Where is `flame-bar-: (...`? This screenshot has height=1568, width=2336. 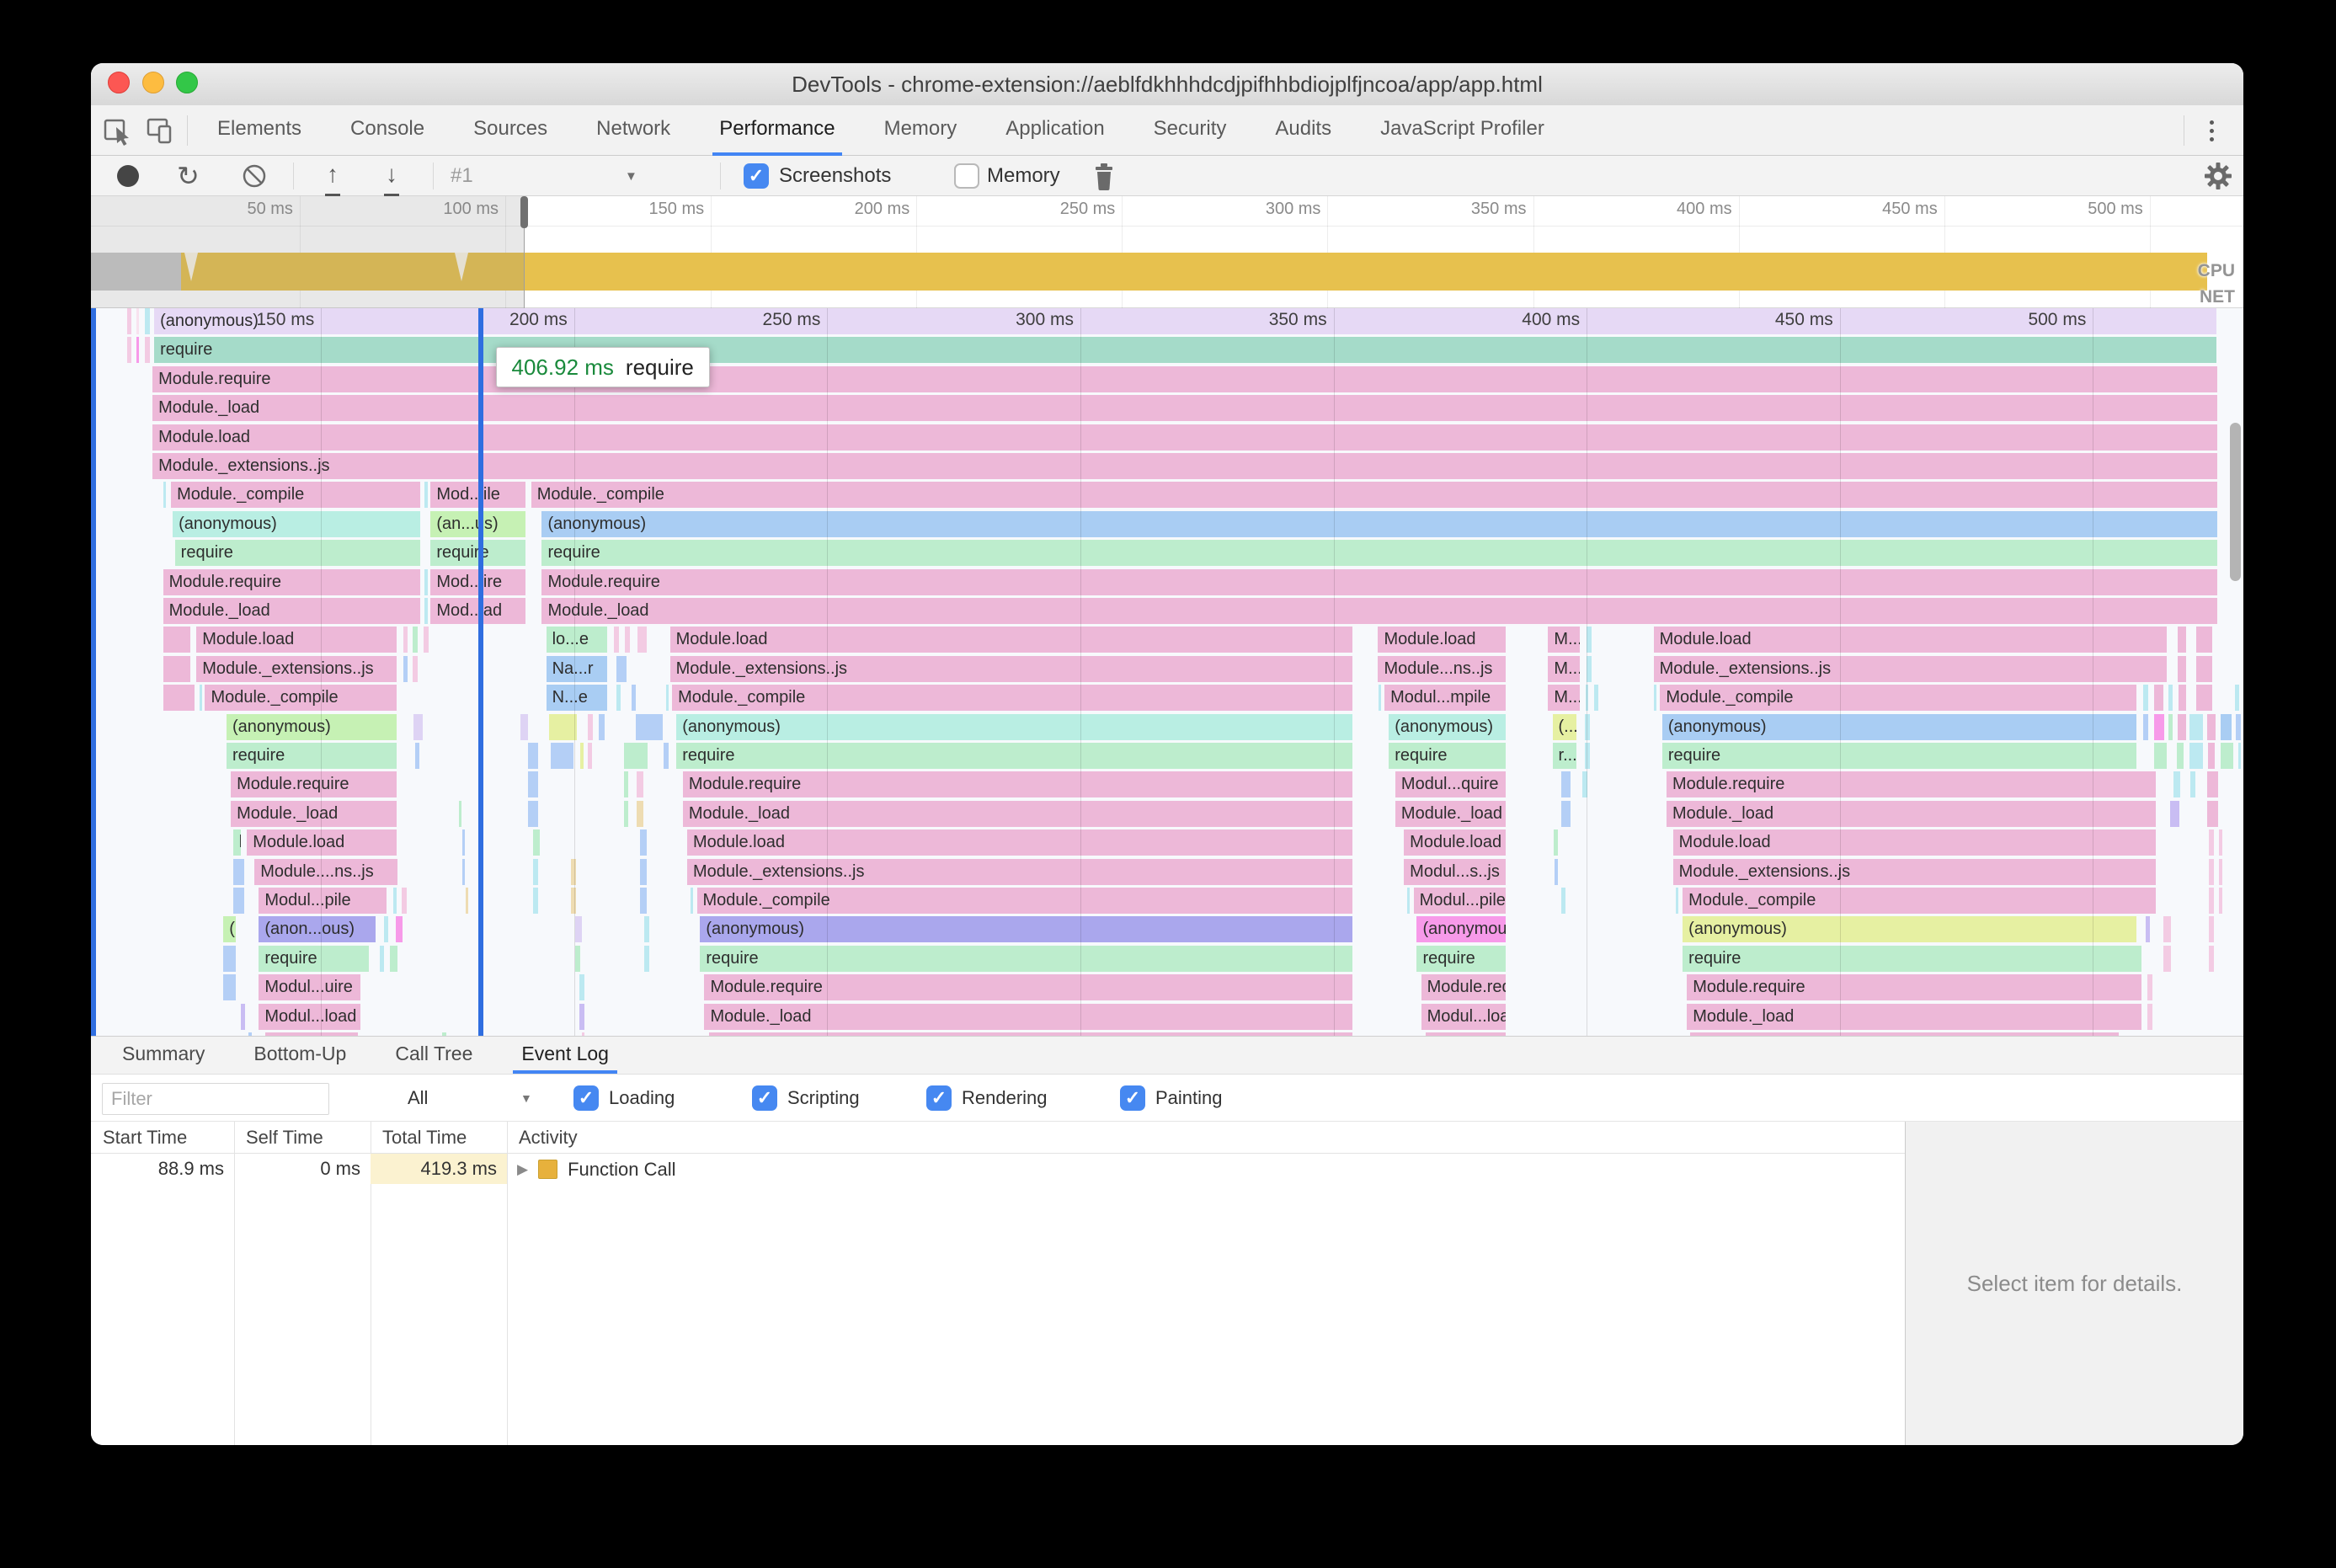 flame-bar-: (... is located at coordinates (229, 929).